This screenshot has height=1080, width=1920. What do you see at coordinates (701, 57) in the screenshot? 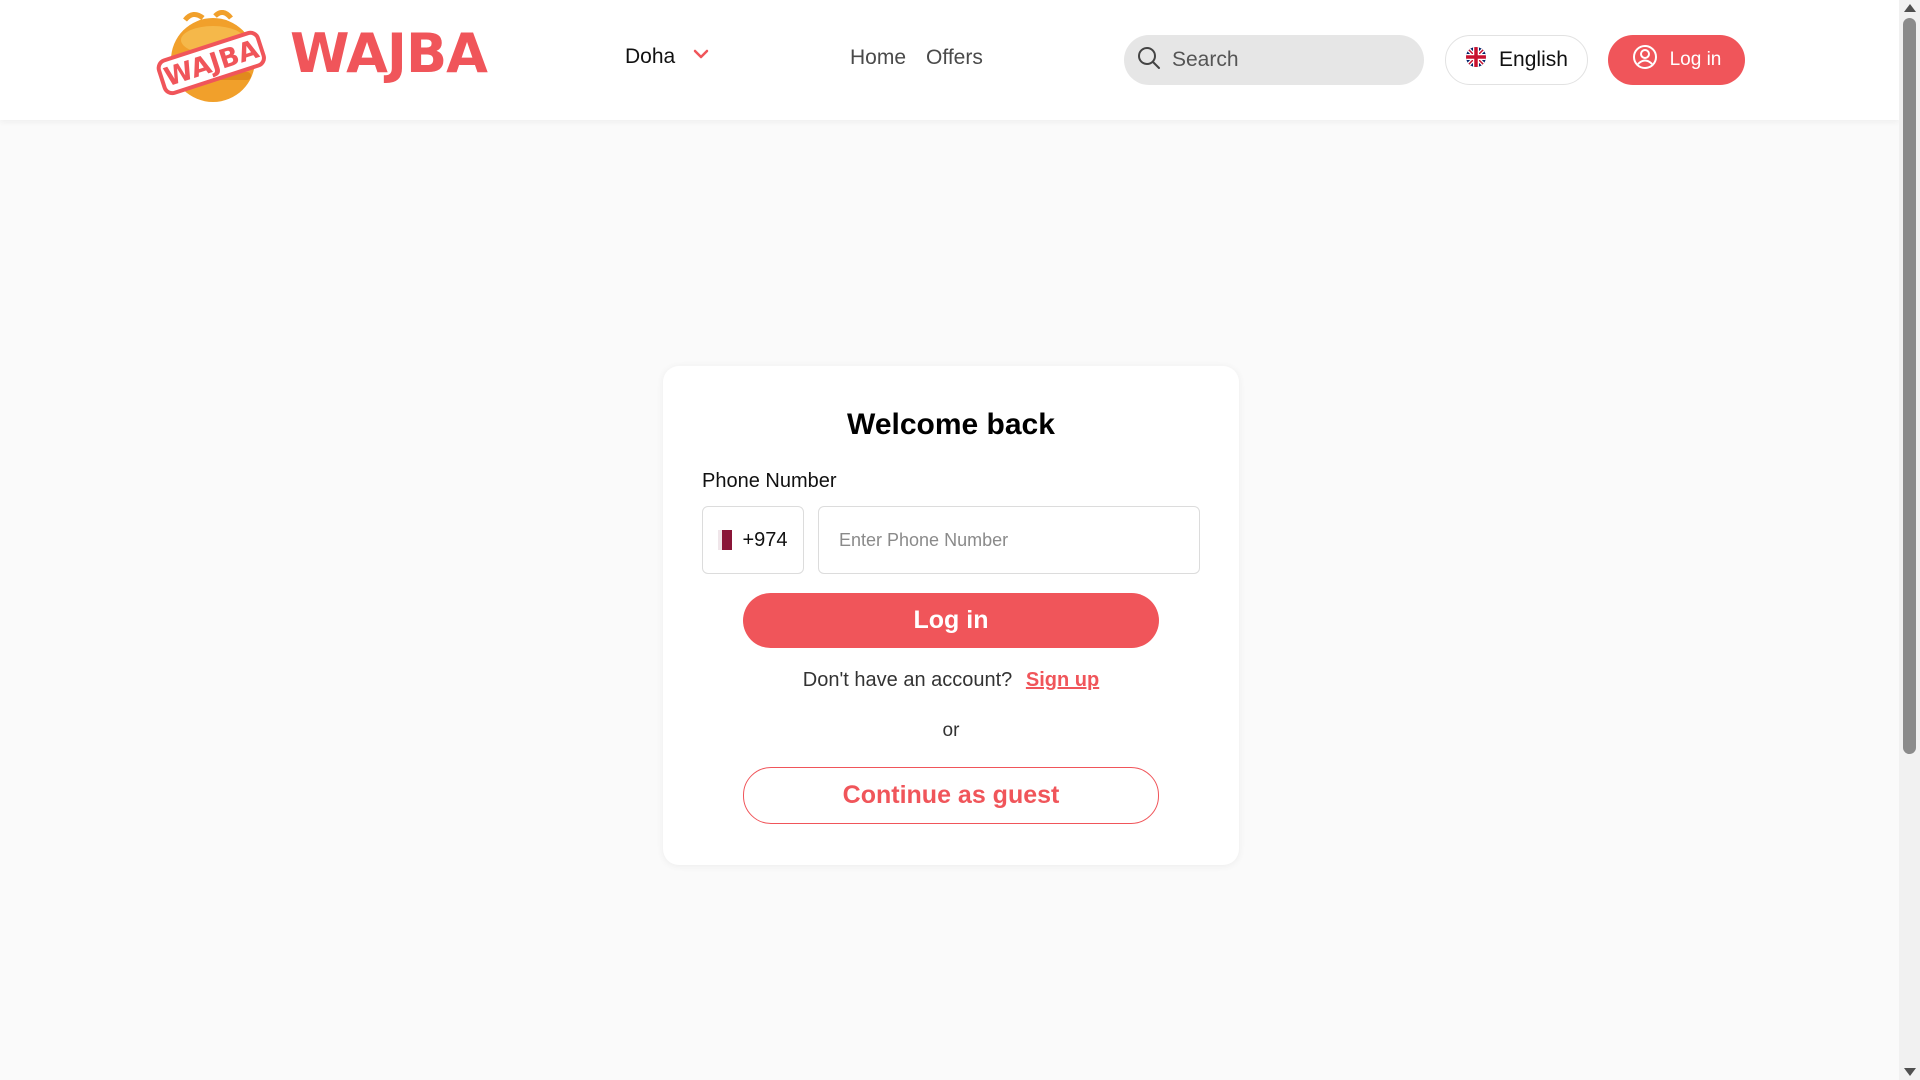
I see `chevron-down-icon` at bounding box center [701, 57].